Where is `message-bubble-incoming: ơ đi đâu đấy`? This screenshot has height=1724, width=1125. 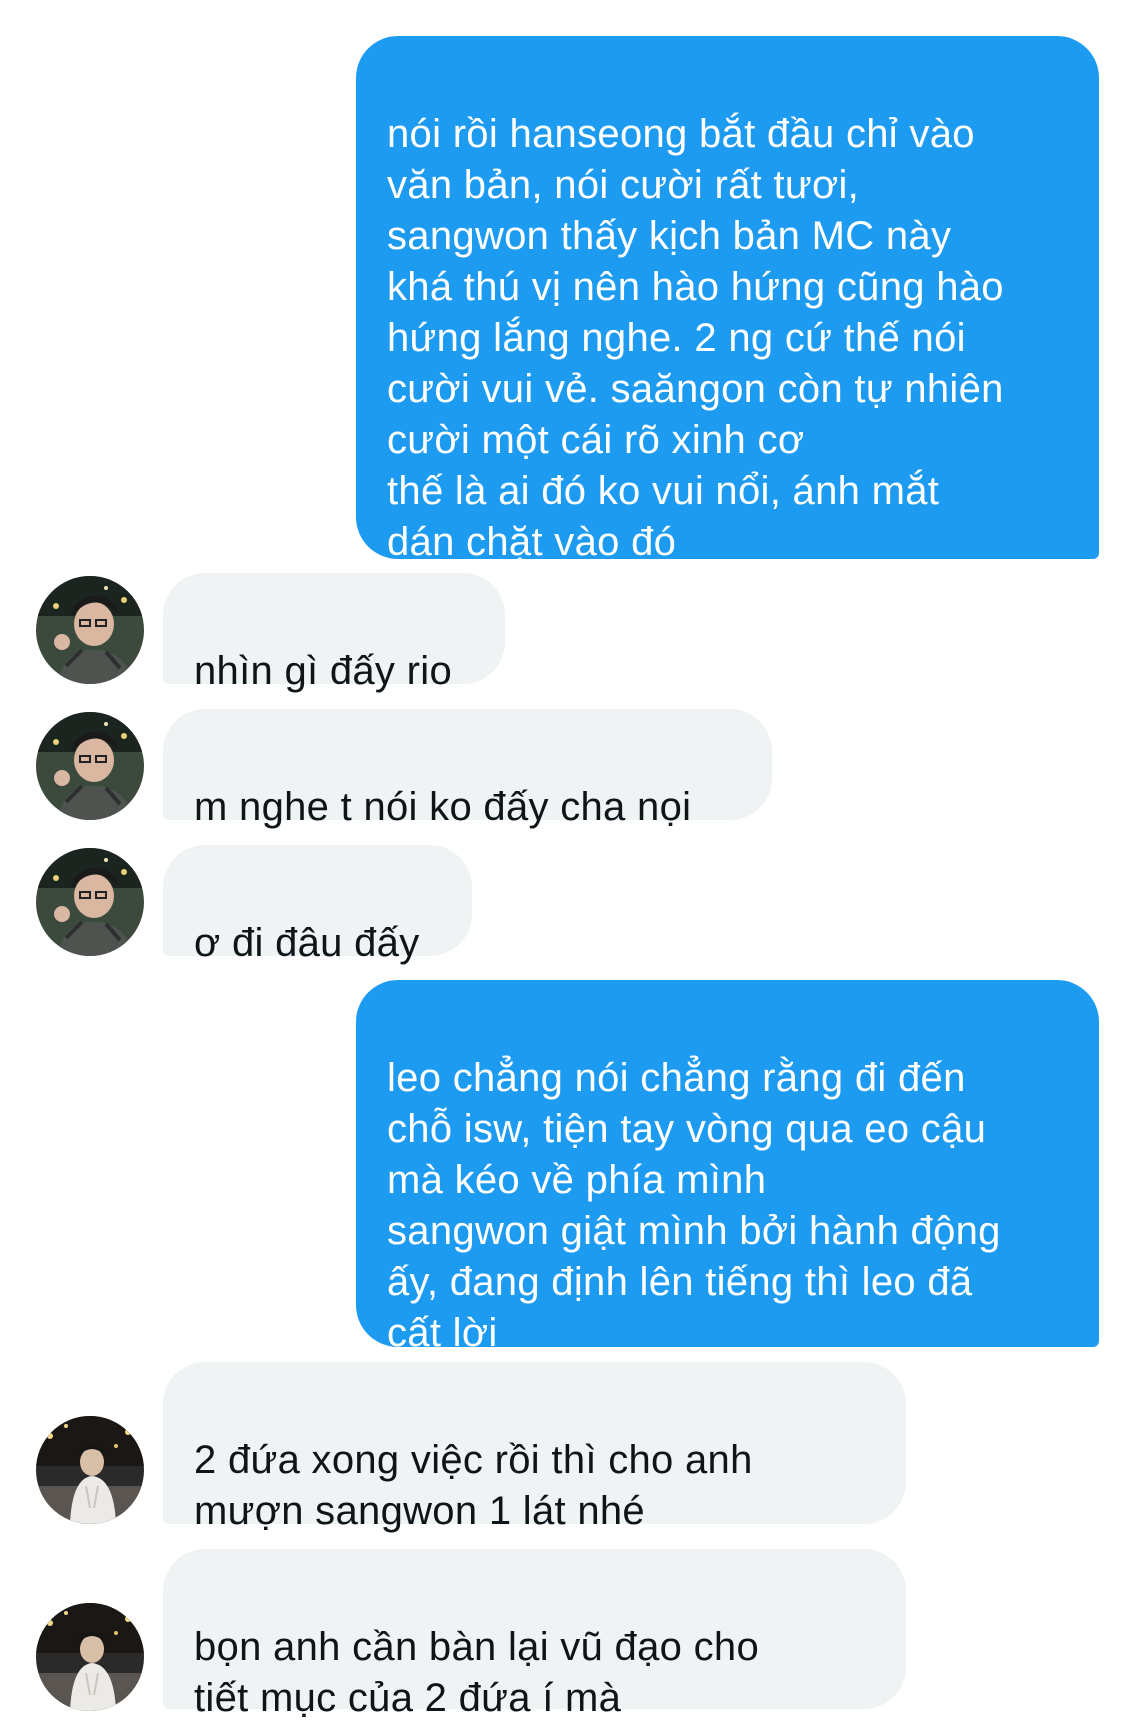
message-bubble-incoming: ơ đi đâu đấy is located at coordinates (317, 905).